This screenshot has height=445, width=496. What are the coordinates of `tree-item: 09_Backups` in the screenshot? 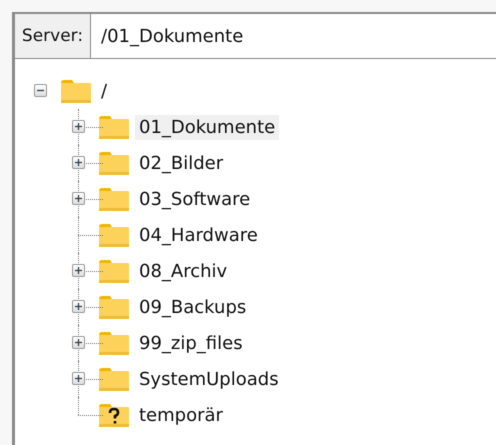 It's located at (192, 307).